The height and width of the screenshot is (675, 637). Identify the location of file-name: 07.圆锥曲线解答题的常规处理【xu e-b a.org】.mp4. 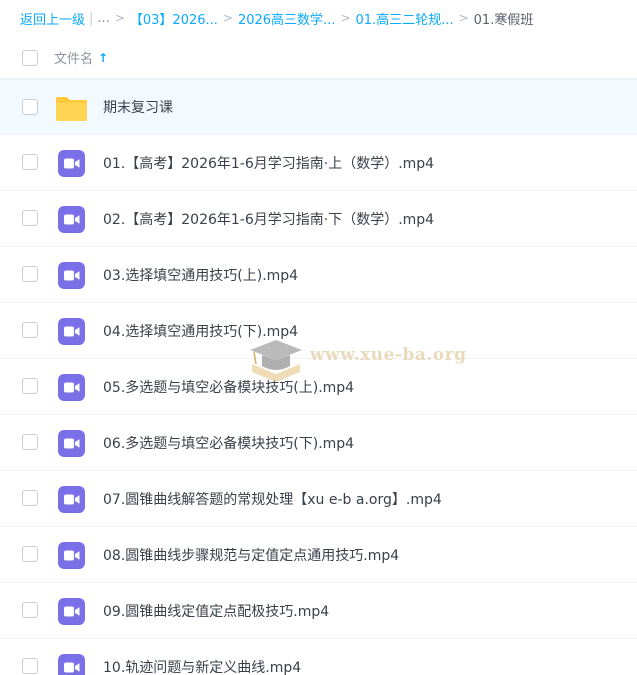
(272, 499).